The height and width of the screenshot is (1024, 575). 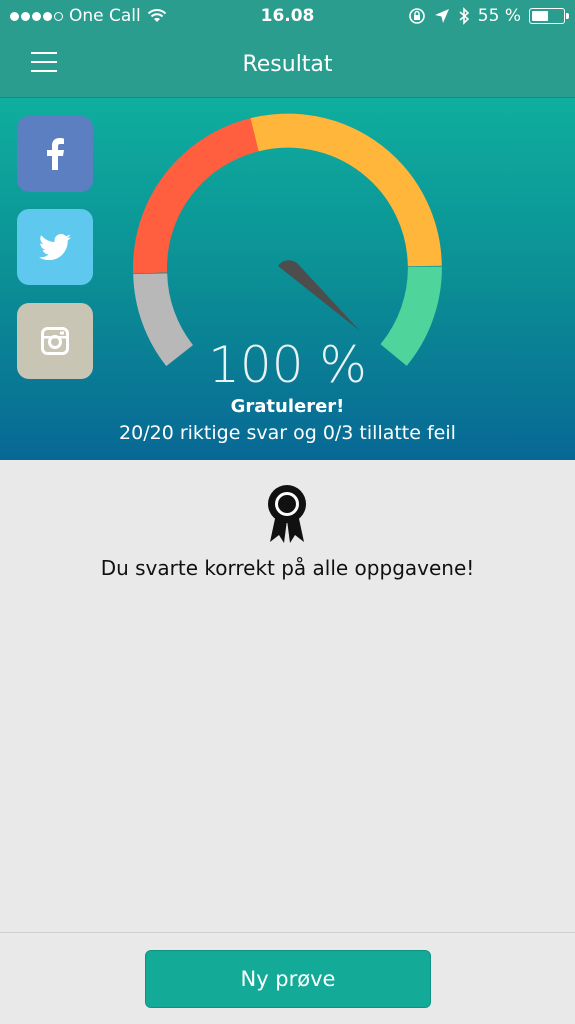 I want to click on twitter-share-button, so click(x=55, y=247).